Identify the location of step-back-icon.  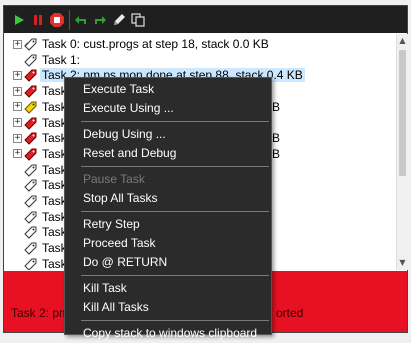
(80, 20).